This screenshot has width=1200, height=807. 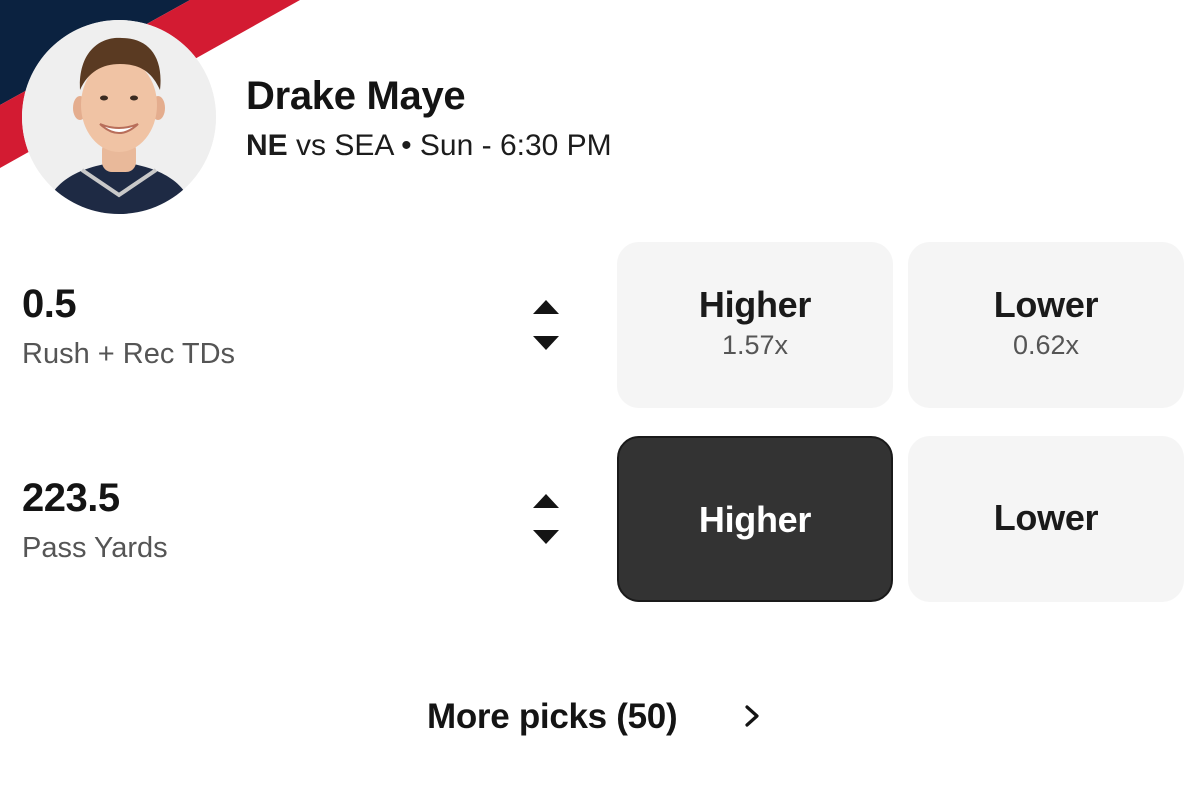 I want to click on team-abbr: NE, so click(x=267, y=145).